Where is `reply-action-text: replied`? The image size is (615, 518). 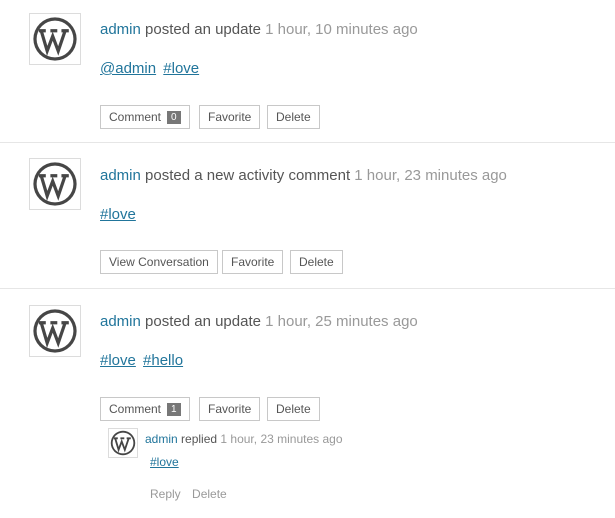
reply-action-text: replied is located at coordinates (199, 439).